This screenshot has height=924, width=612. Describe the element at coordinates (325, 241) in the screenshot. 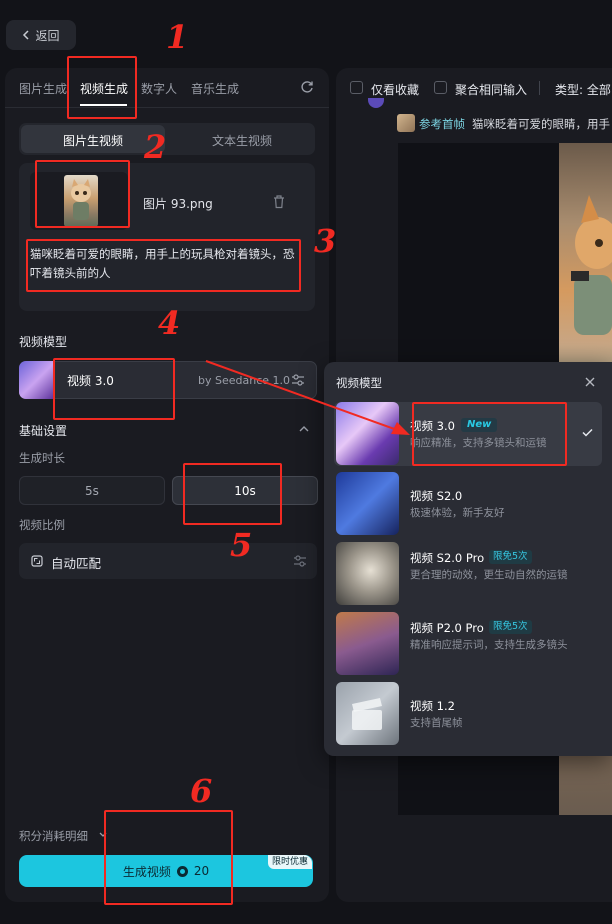

I see `annotation-number-3: 3` at that location.